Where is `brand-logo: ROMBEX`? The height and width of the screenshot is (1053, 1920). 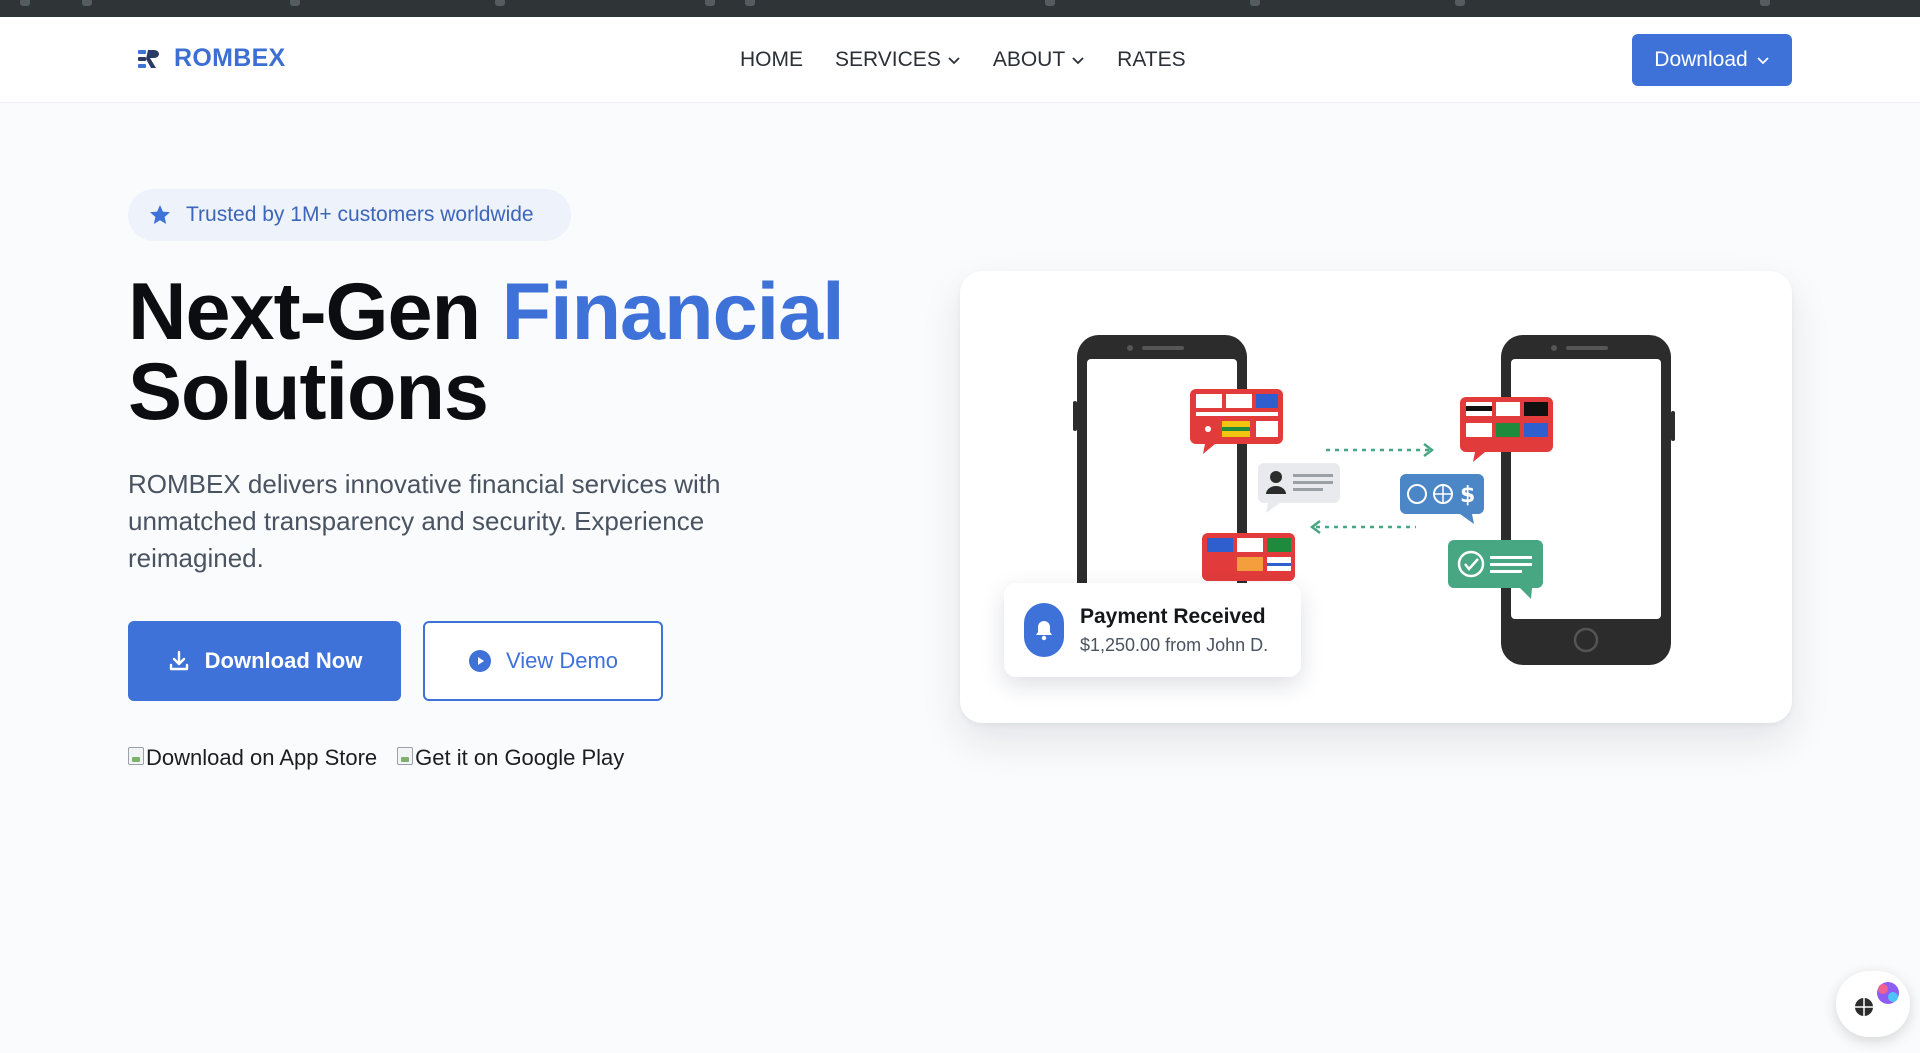
brand-logo: ROMBEX is located at coordinates (211, 58).